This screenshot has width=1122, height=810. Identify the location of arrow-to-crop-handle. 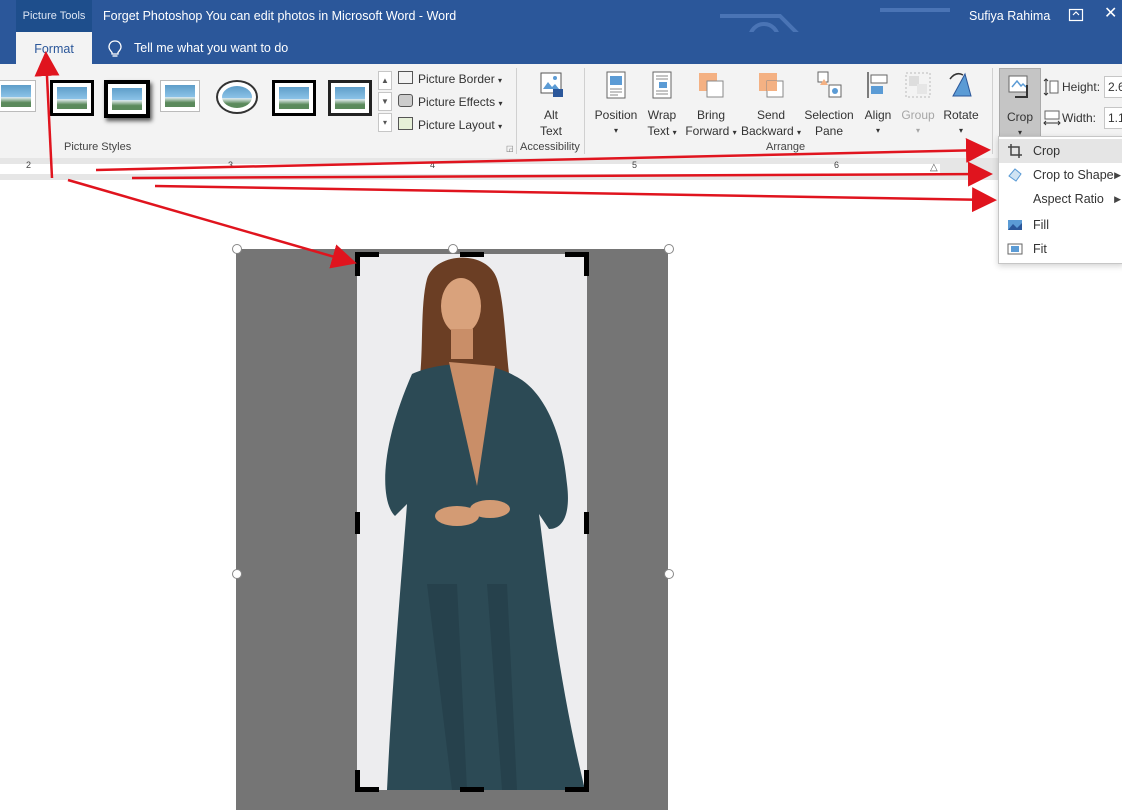
(212, 223).